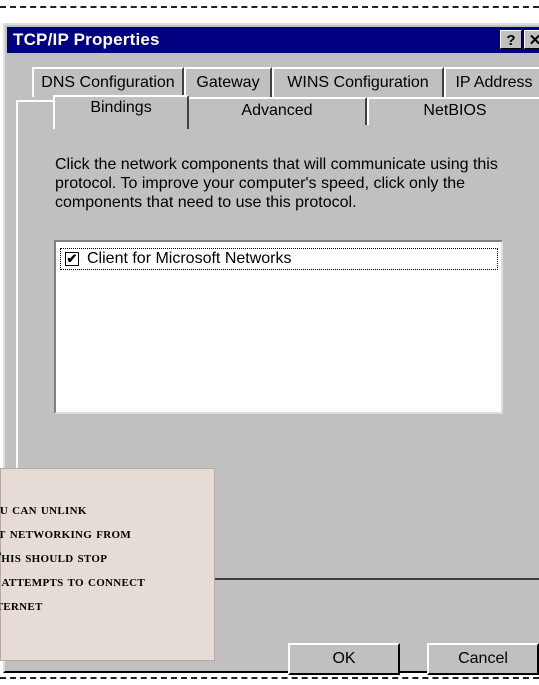 This screenshot has height=685, width=539. Describe the element at coordinates (43, 510) in the screenshot. I see `annotation-line: ou can unlink` at that location.